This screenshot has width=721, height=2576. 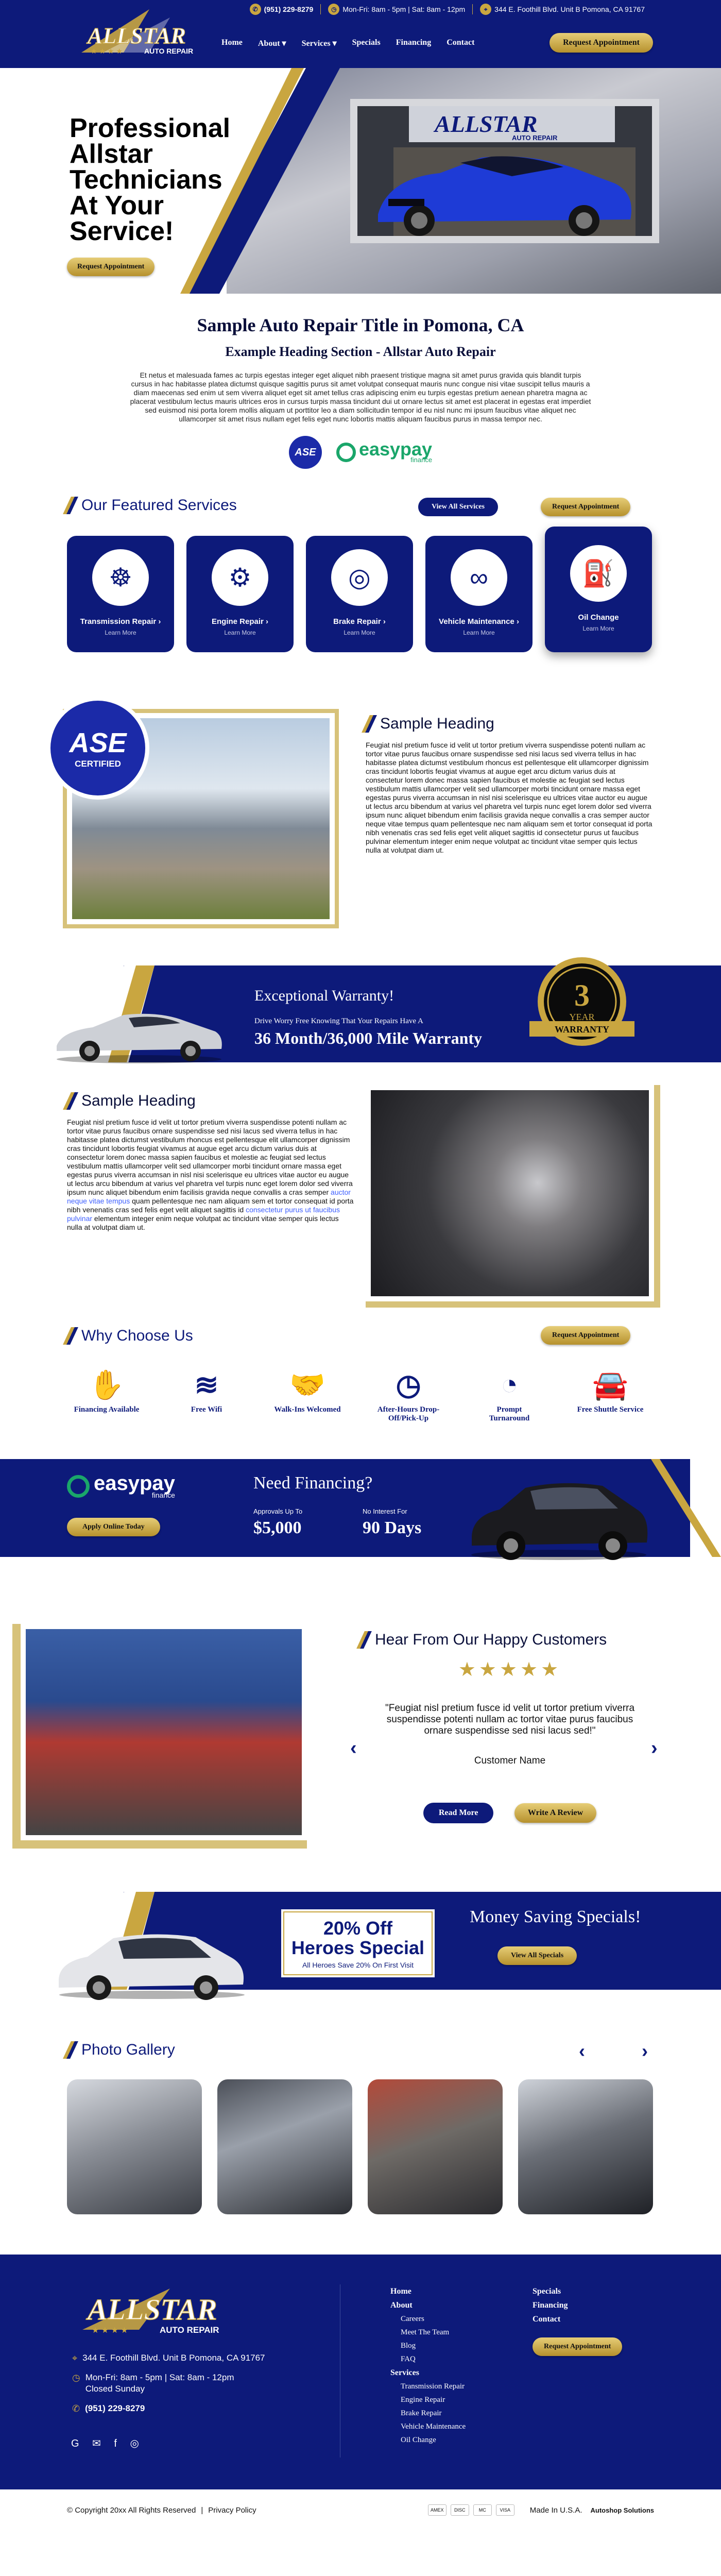 What do you see at coordinates (70, 1336) in the screenshot?
I see `slash-icon` at bounding box center [70, 1336].